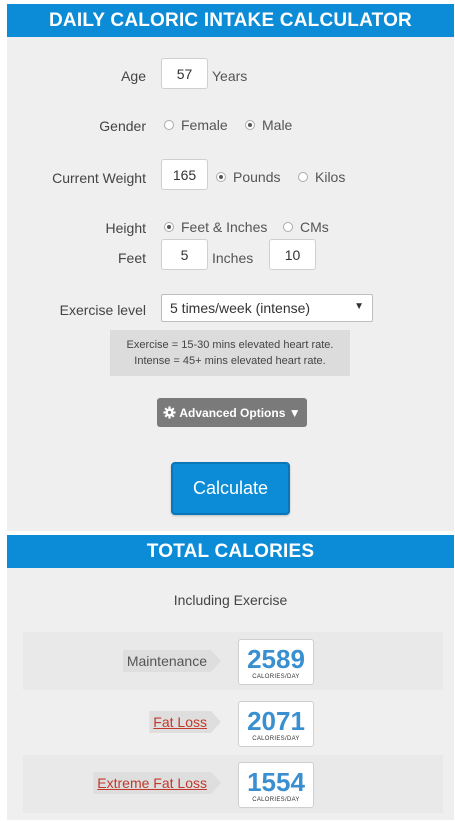 This screenshot has width=455, height=821. I want to click on weight-kilos-radio: Kilos, so click(321, 177).